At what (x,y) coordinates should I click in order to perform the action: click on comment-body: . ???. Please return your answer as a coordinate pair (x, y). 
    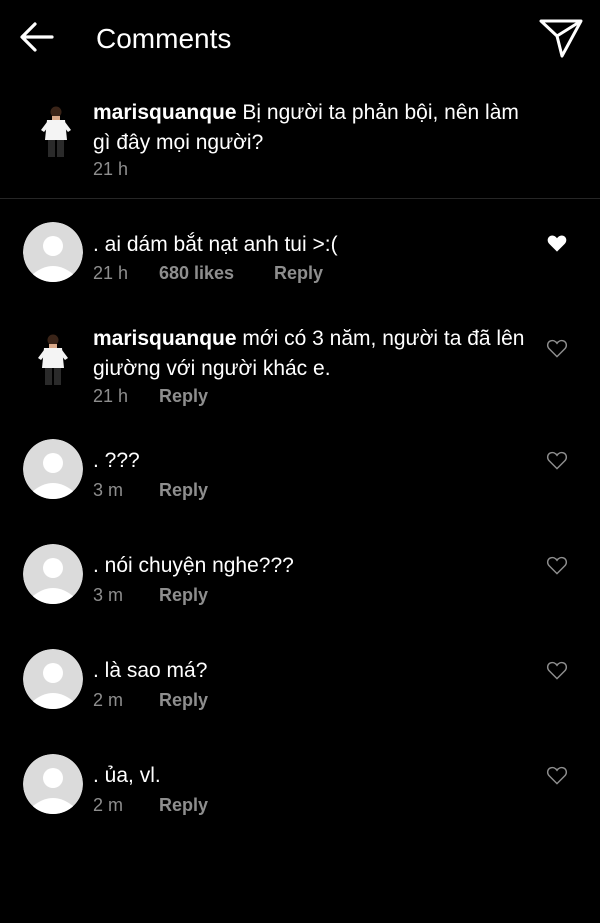
    Looking at the image, I should click on (116, 460).